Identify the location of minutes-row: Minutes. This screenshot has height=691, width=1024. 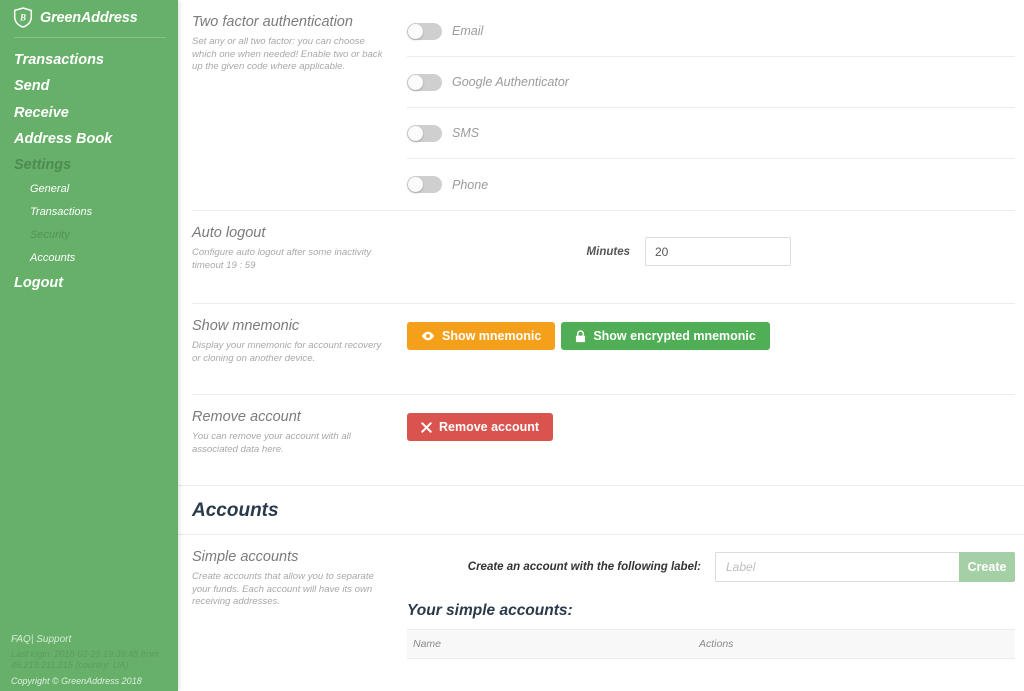
(711, 241).